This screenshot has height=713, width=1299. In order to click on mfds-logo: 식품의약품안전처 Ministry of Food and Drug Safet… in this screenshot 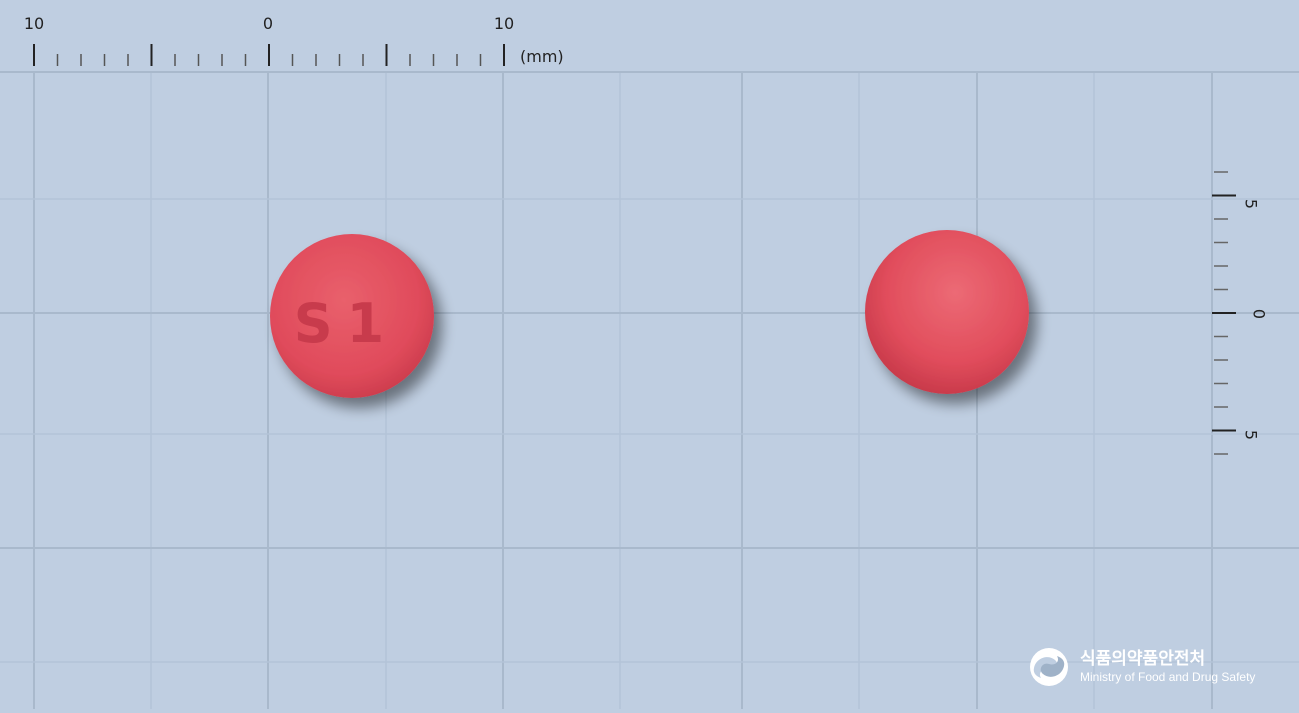, I will do `click(1141, 667)`.